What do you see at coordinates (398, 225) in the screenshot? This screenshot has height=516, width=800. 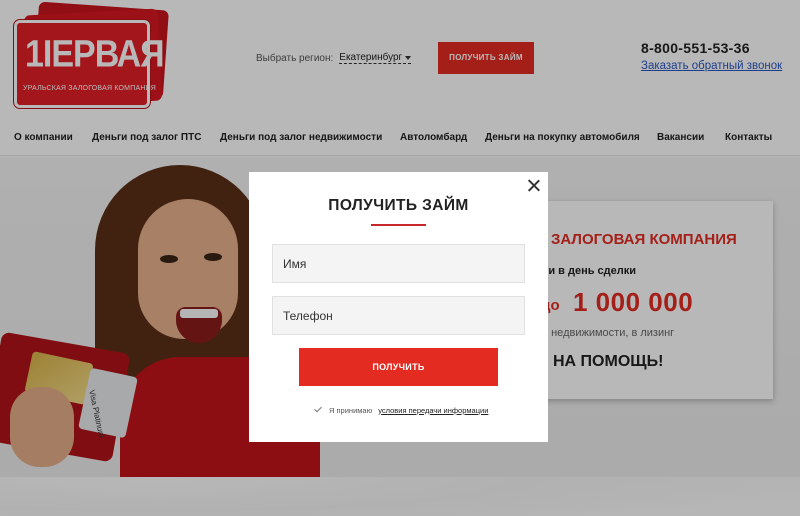 I see `title-underline` at bounding box center [398, 225].